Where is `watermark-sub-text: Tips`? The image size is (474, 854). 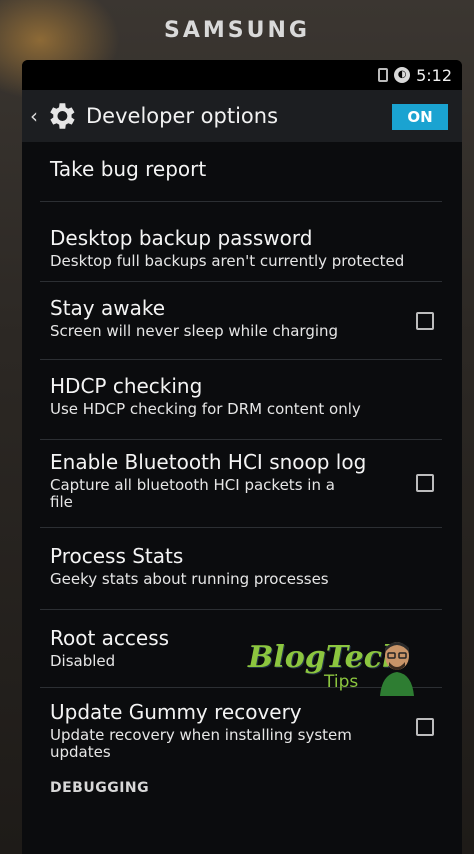 watermark-sub-text: Tips is located at coordinates (341, 682).